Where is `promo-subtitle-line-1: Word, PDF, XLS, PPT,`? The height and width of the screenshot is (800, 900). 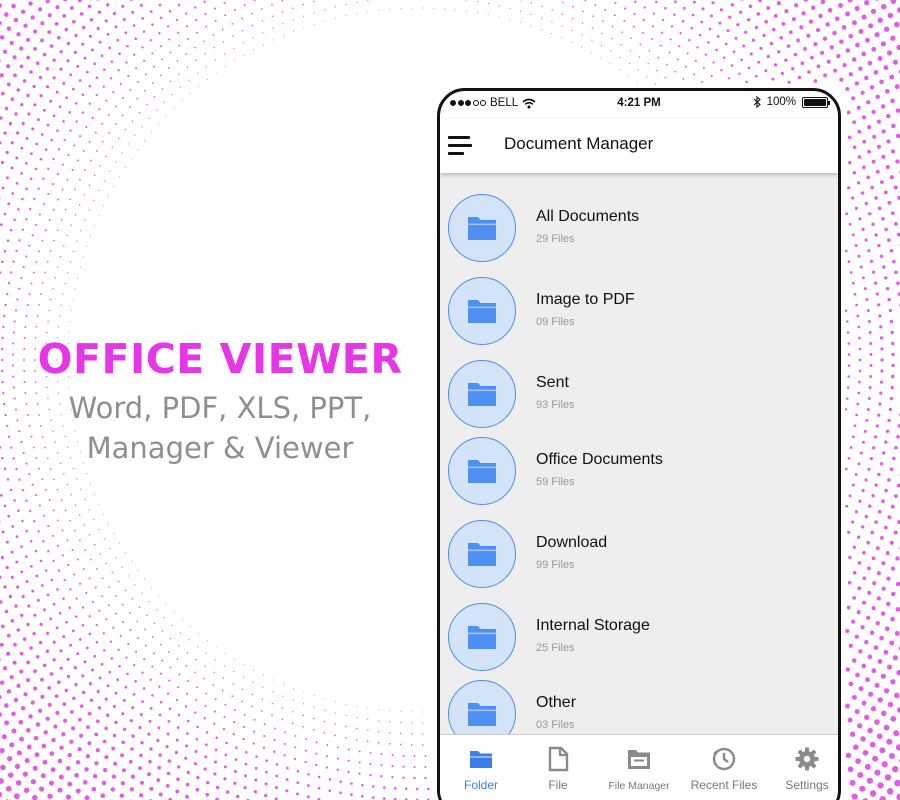
promo-subtitle-line-1: Word, PDF, XLS, PPT, is located at coordinates (220, 408).